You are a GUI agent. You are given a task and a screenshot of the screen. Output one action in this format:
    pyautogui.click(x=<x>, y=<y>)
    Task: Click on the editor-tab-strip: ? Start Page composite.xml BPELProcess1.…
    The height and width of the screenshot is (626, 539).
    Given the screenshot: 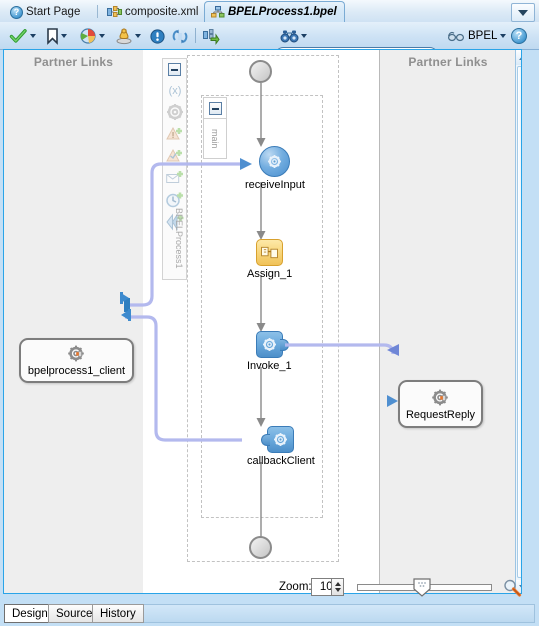 What is the action you would take?
    pyautogui.click(x=269, y=11)
    